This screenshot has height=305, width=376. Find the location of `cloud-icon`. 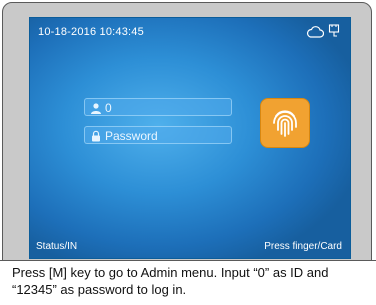

cloud-icon is located at coordinates (315, 31).